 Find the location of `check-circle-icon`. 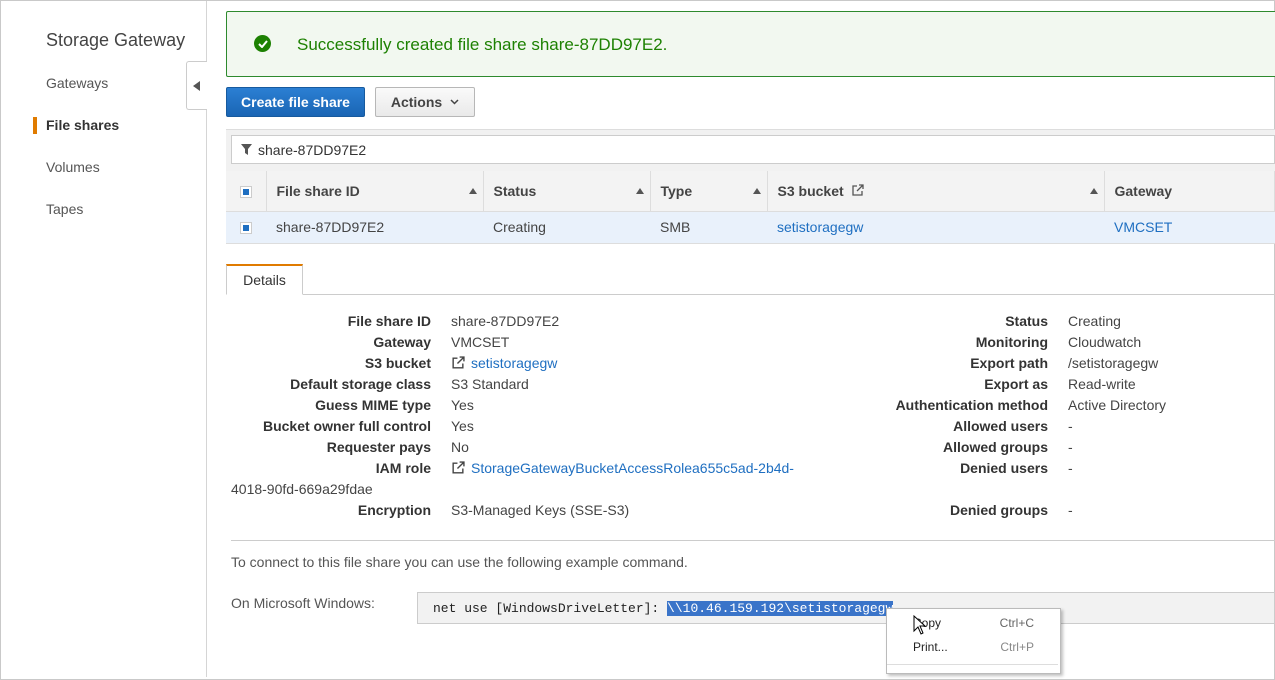

check-circle-icon is located at coordinates (262, 43).